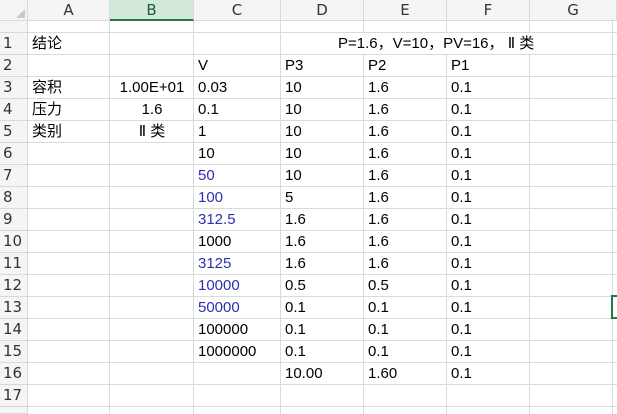 The image size is (617, 414). Describe the element at coordinates (14, 27) in the screenshot. I see `row-header-partial` at that location.